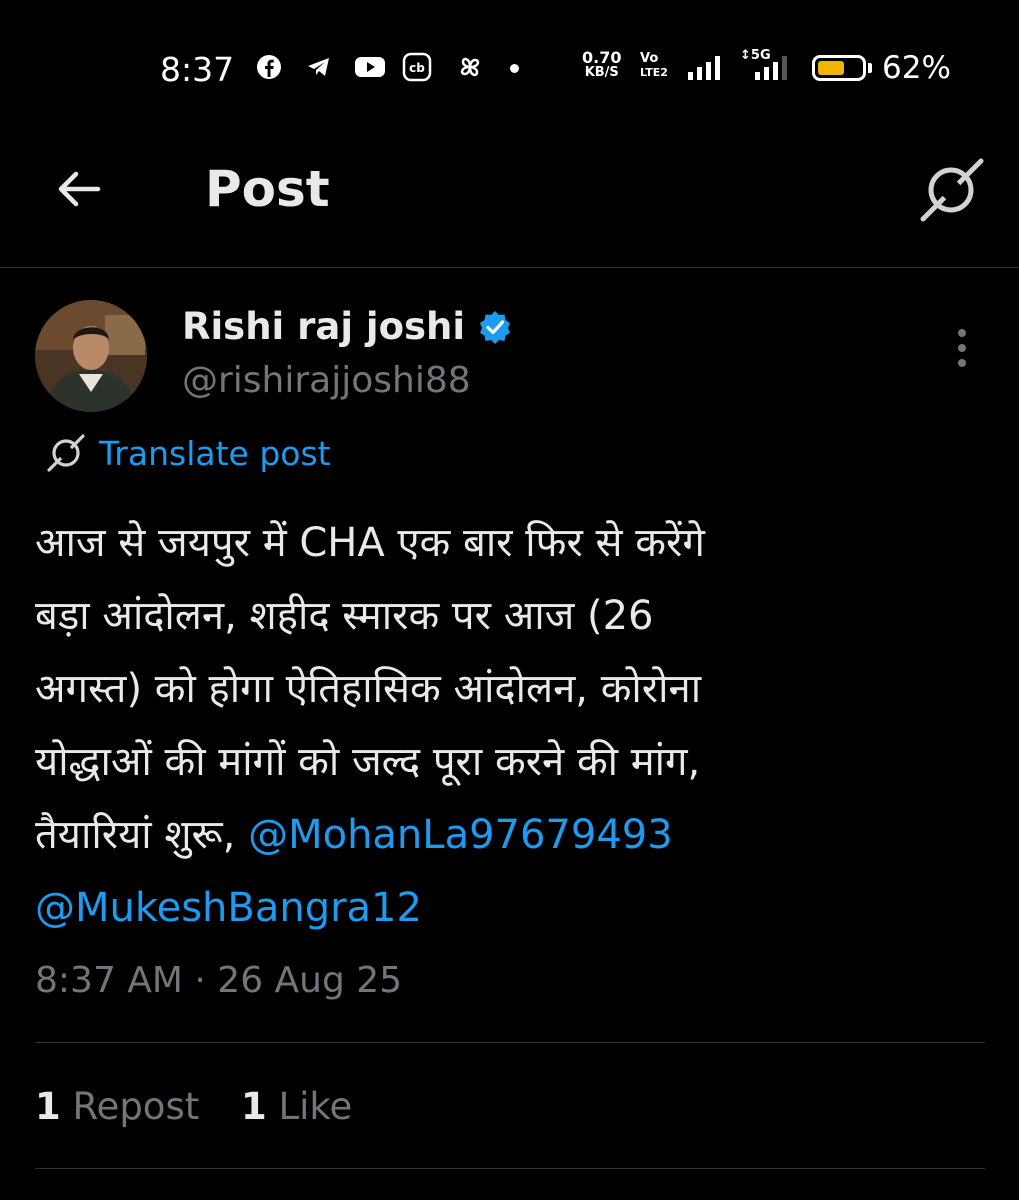  Describe the element at coordinates (79, 189) in the screenshot. I see `arrow-left-icon` at that location.